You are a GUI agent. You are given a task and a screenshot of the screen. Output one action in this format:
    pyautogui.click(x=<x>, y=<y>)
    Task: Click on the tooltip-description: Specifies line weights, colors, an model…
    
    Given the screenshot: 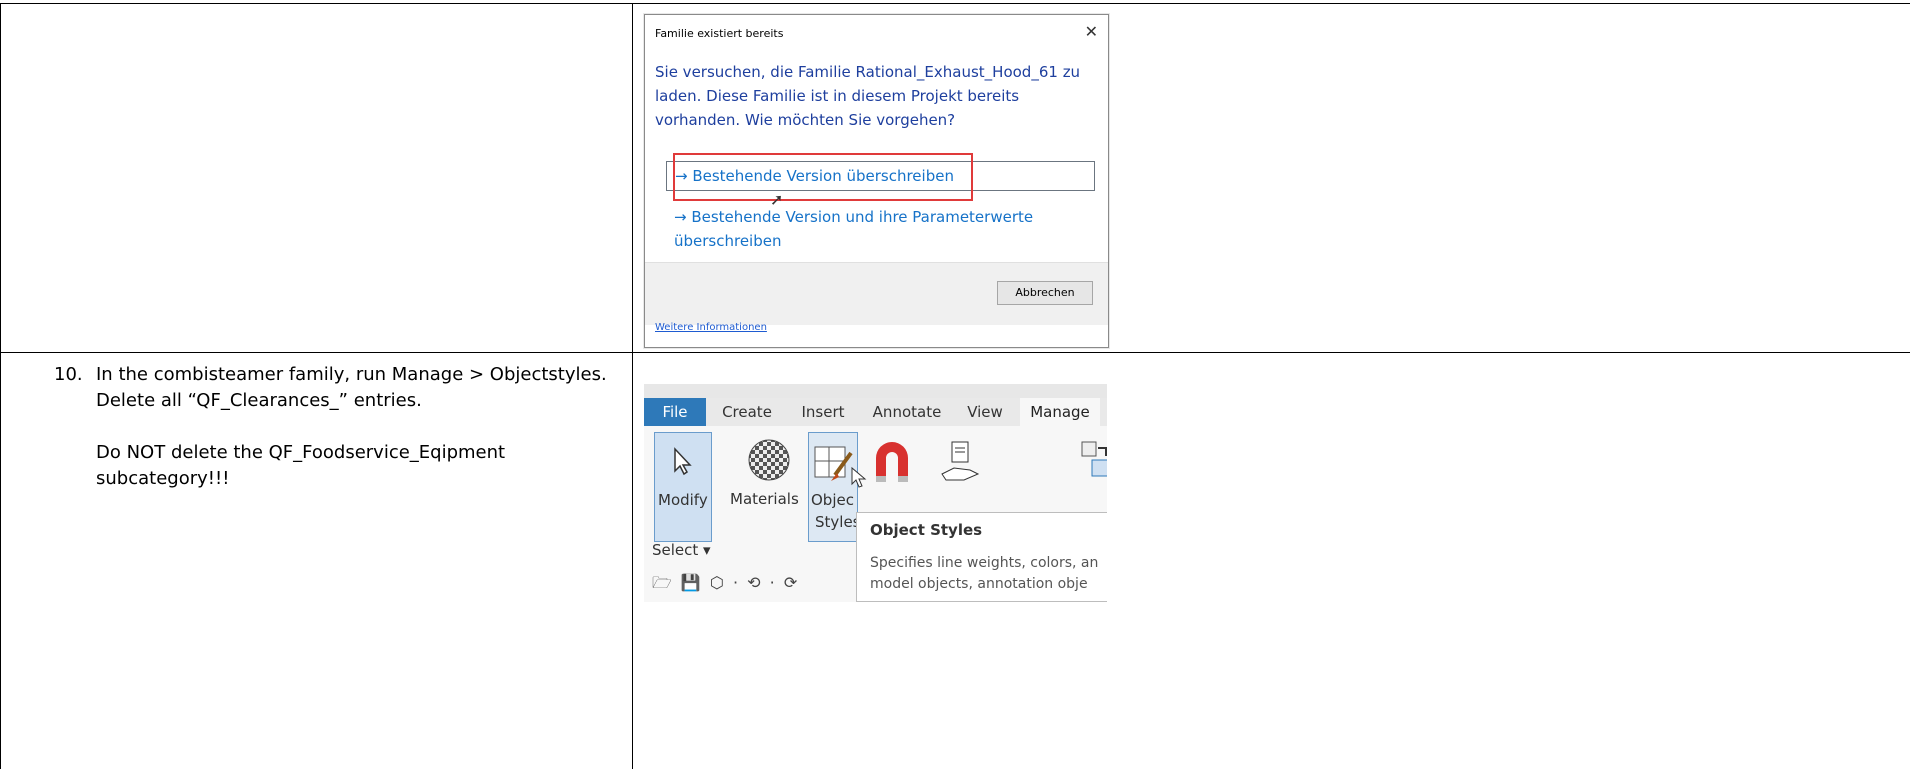 What is the action you would take?
    pyautogui.click(x=988, y=574)
    